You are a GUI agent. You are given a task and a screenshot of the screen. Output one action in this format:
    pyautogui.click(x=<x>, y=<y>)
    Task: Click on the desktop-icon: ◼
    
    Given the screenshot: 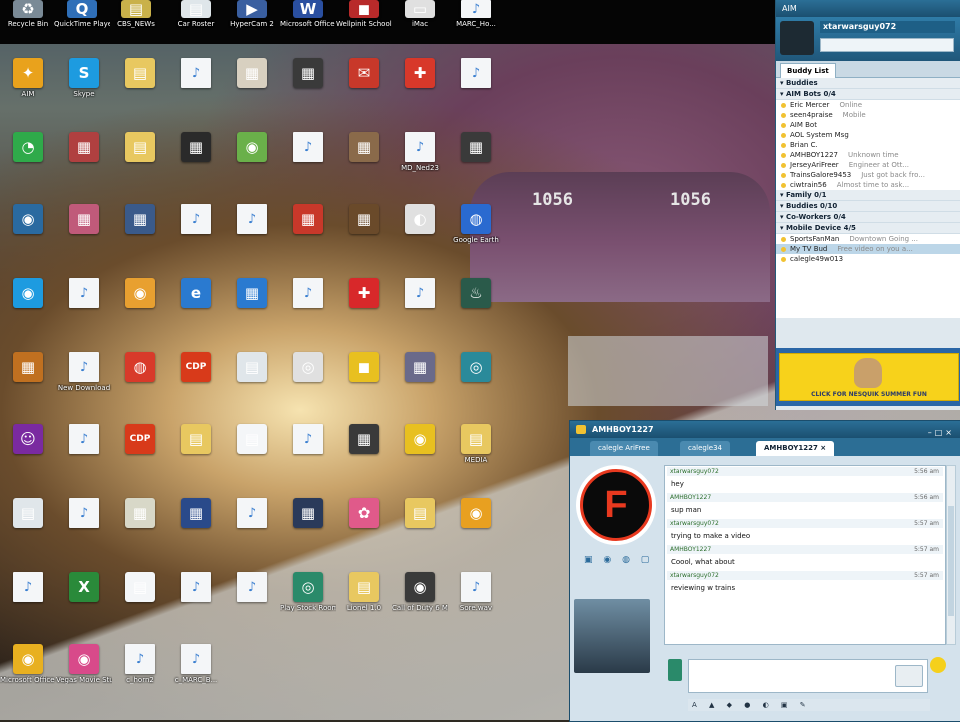 What is the action you would take?
    pyautogui.click(x=364, y=368)
    